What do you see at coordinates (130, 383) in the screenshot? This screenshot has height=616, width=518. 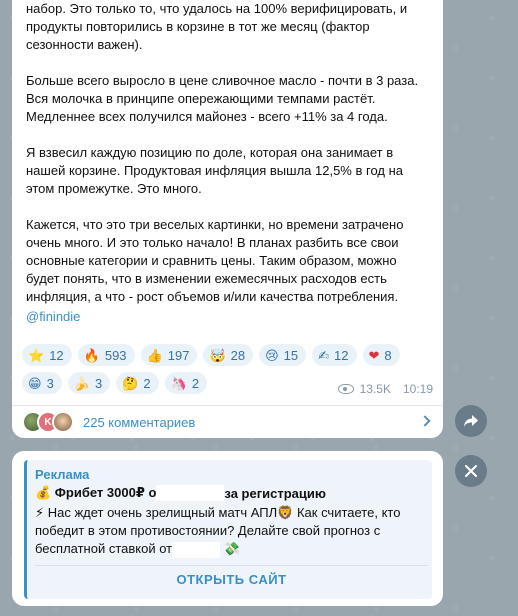 I see `thinking-face-icon: 🤔` at bounding box center [130, 383].